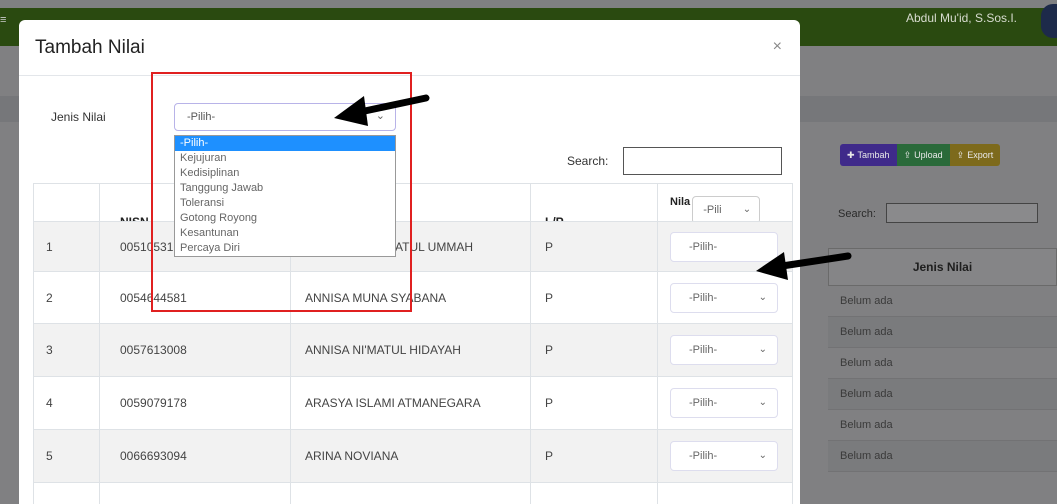 This screenshot has width=1057, height=504. What do you see at coordinates (285, 248) in the screenshot?
I see `dropdown-option: Percaya Diri` at bounding box center [285, 248].